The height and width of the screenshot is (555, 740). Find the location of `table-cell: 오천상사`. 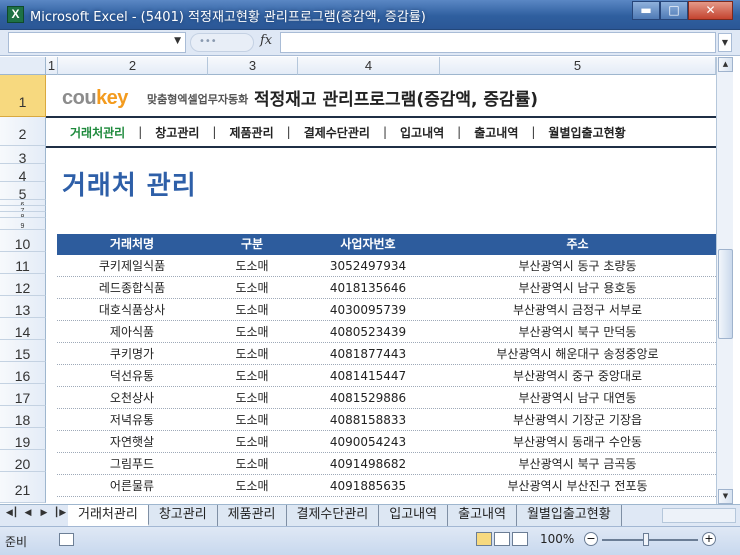

table-cell: 오천상사 is located at coordinates (132, 398).